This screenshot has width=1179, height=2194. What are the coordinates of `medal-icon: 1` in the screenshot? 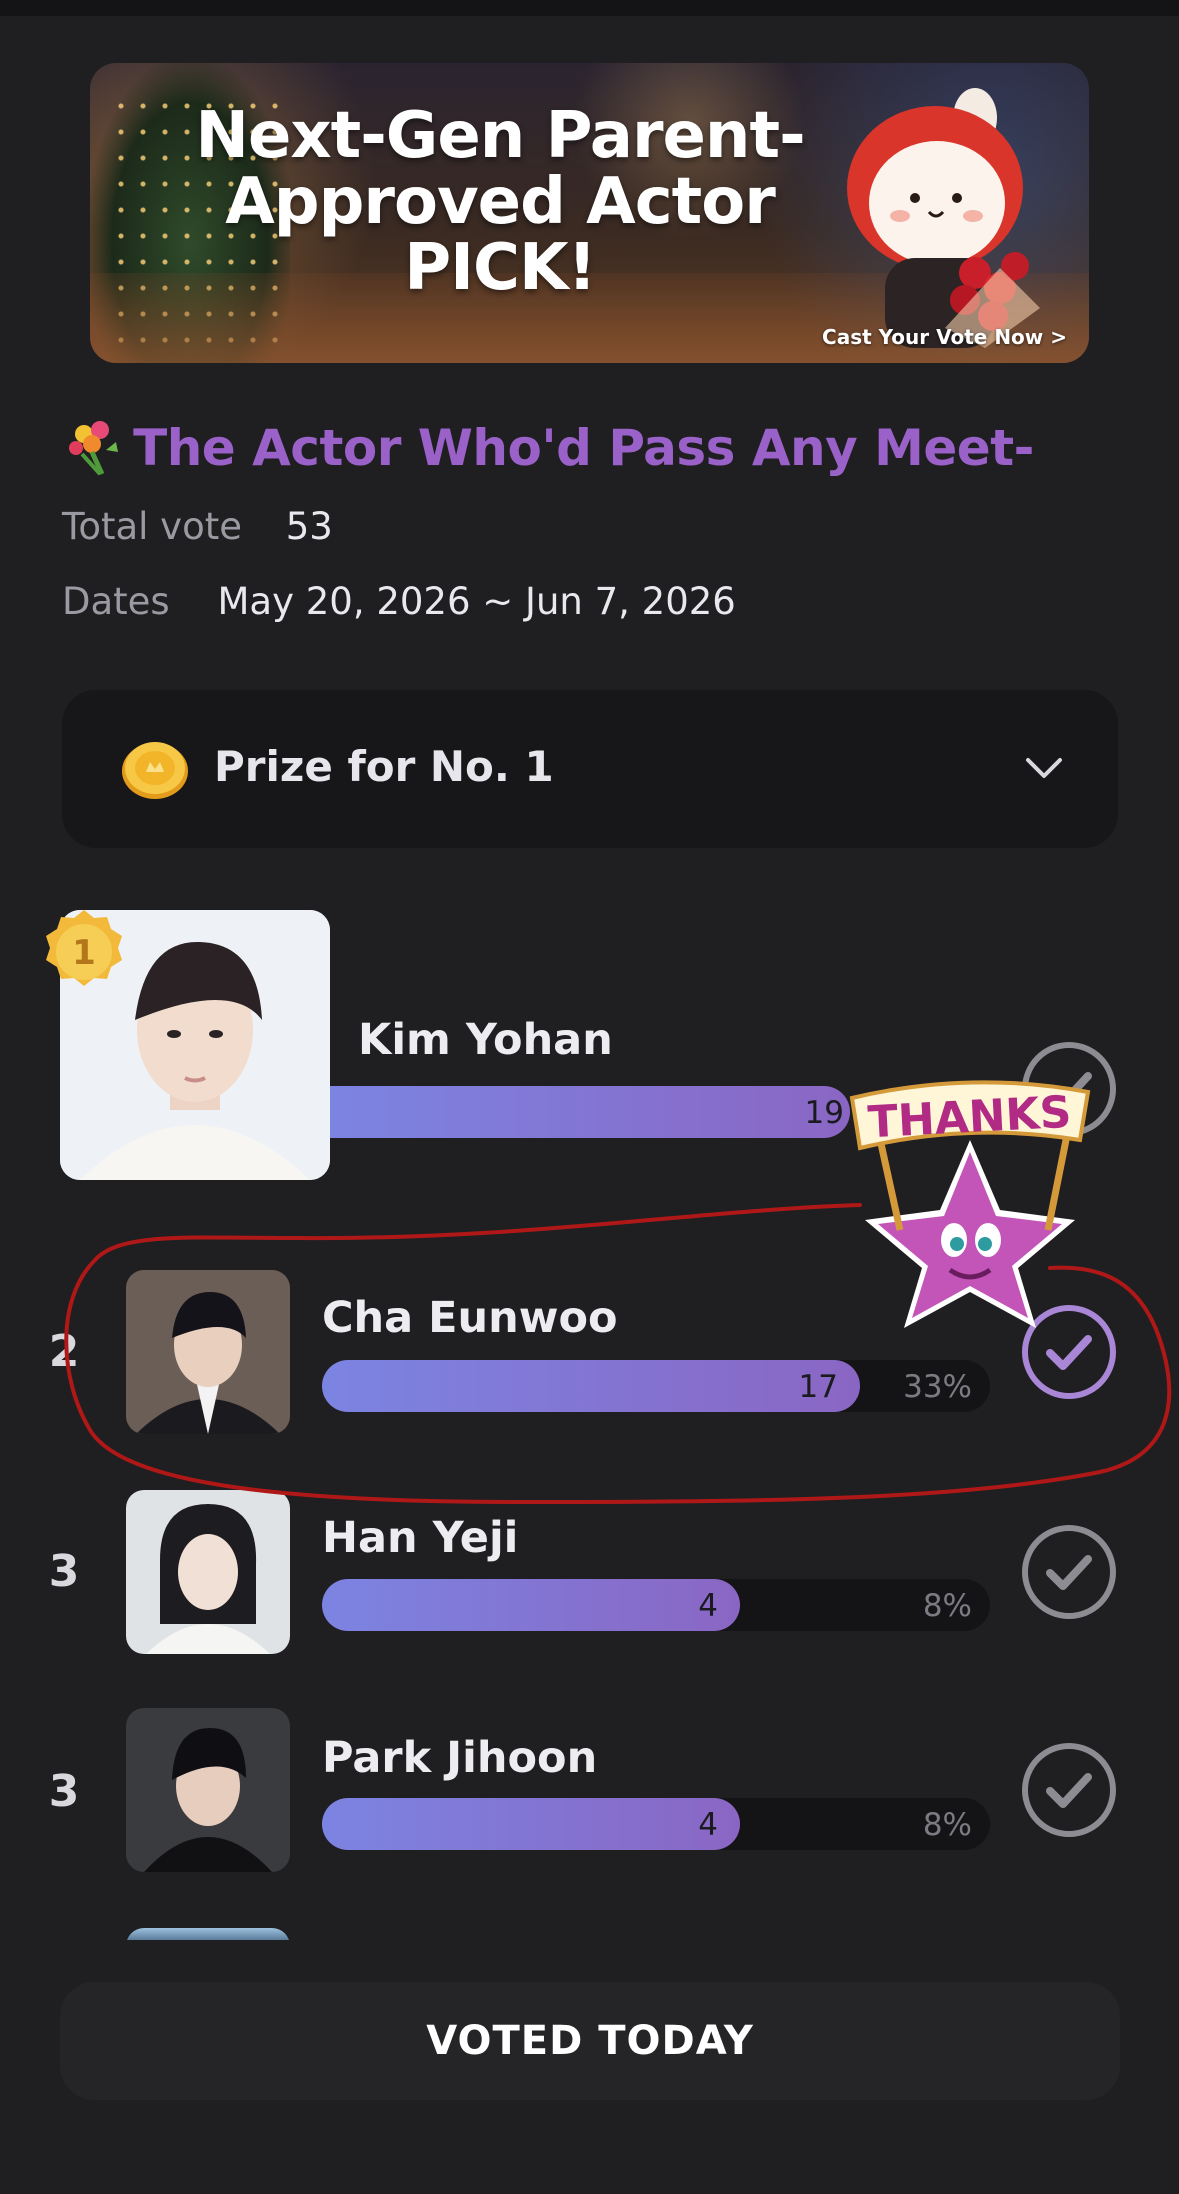 It's located at (84, 948).